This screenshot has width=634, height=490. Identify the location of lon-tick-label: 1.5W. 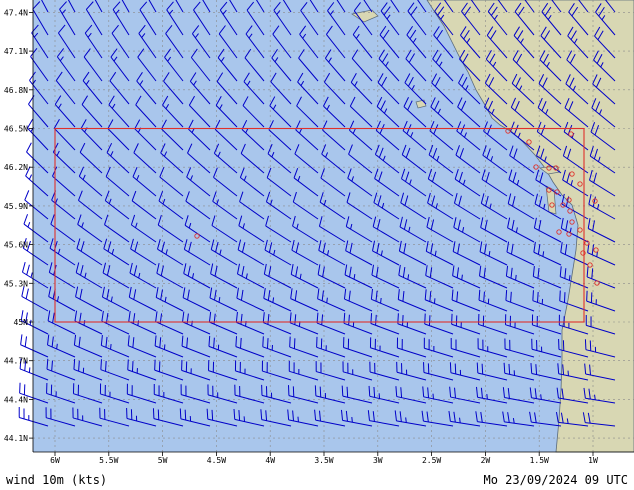
(539, 460).